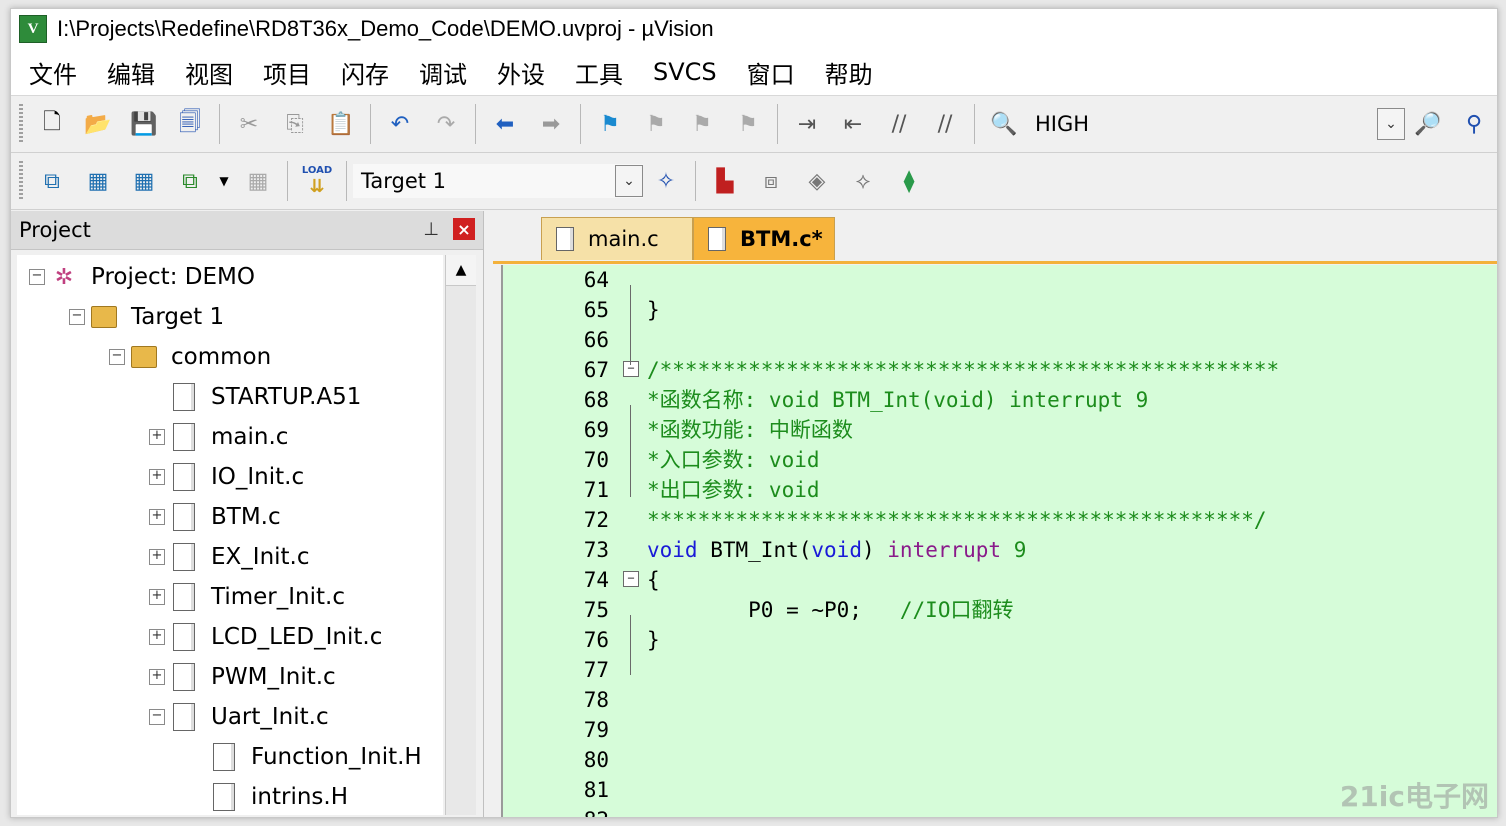 Image resolution: width=1506 pixels, height=826 pixels. What do you see at coordinates (733, 460) in the screenshot?
I see `code-text: *入口参数: void` at bounding box center [733, 460].